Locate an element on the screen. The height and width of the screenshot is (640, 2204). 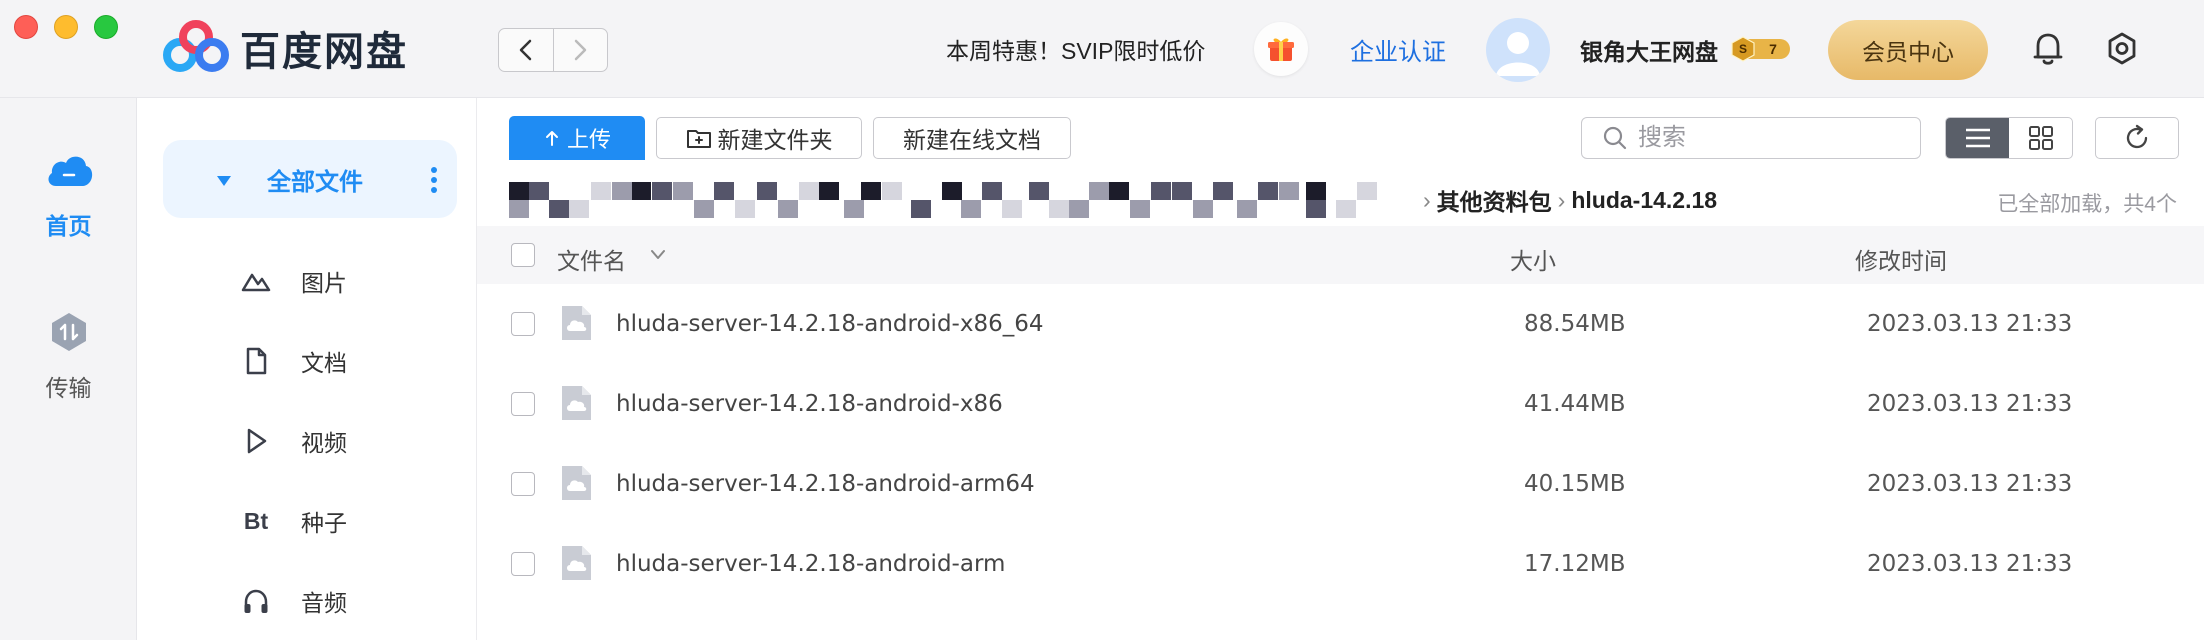
gift-icon is located at coordinates (1281, 49).